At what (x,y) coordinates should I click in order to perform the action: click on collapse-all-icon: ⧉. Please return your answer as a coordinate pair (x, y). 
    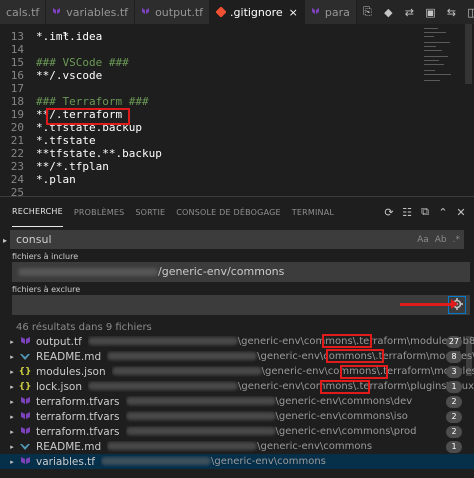
    Looking at the image, I should click on (425, 212).